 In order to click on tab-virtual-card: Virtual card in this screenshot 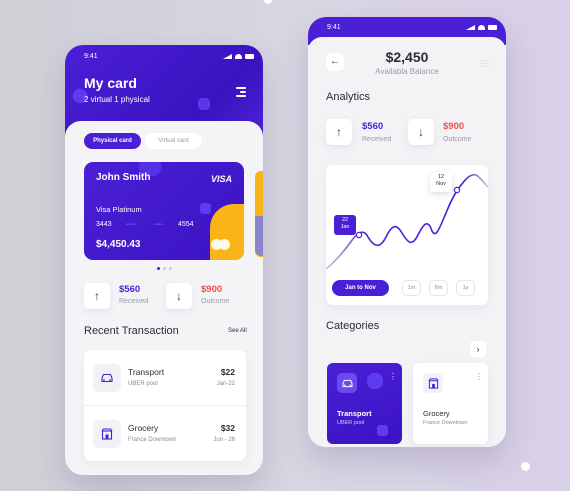, I will do `click(173, 141)`.